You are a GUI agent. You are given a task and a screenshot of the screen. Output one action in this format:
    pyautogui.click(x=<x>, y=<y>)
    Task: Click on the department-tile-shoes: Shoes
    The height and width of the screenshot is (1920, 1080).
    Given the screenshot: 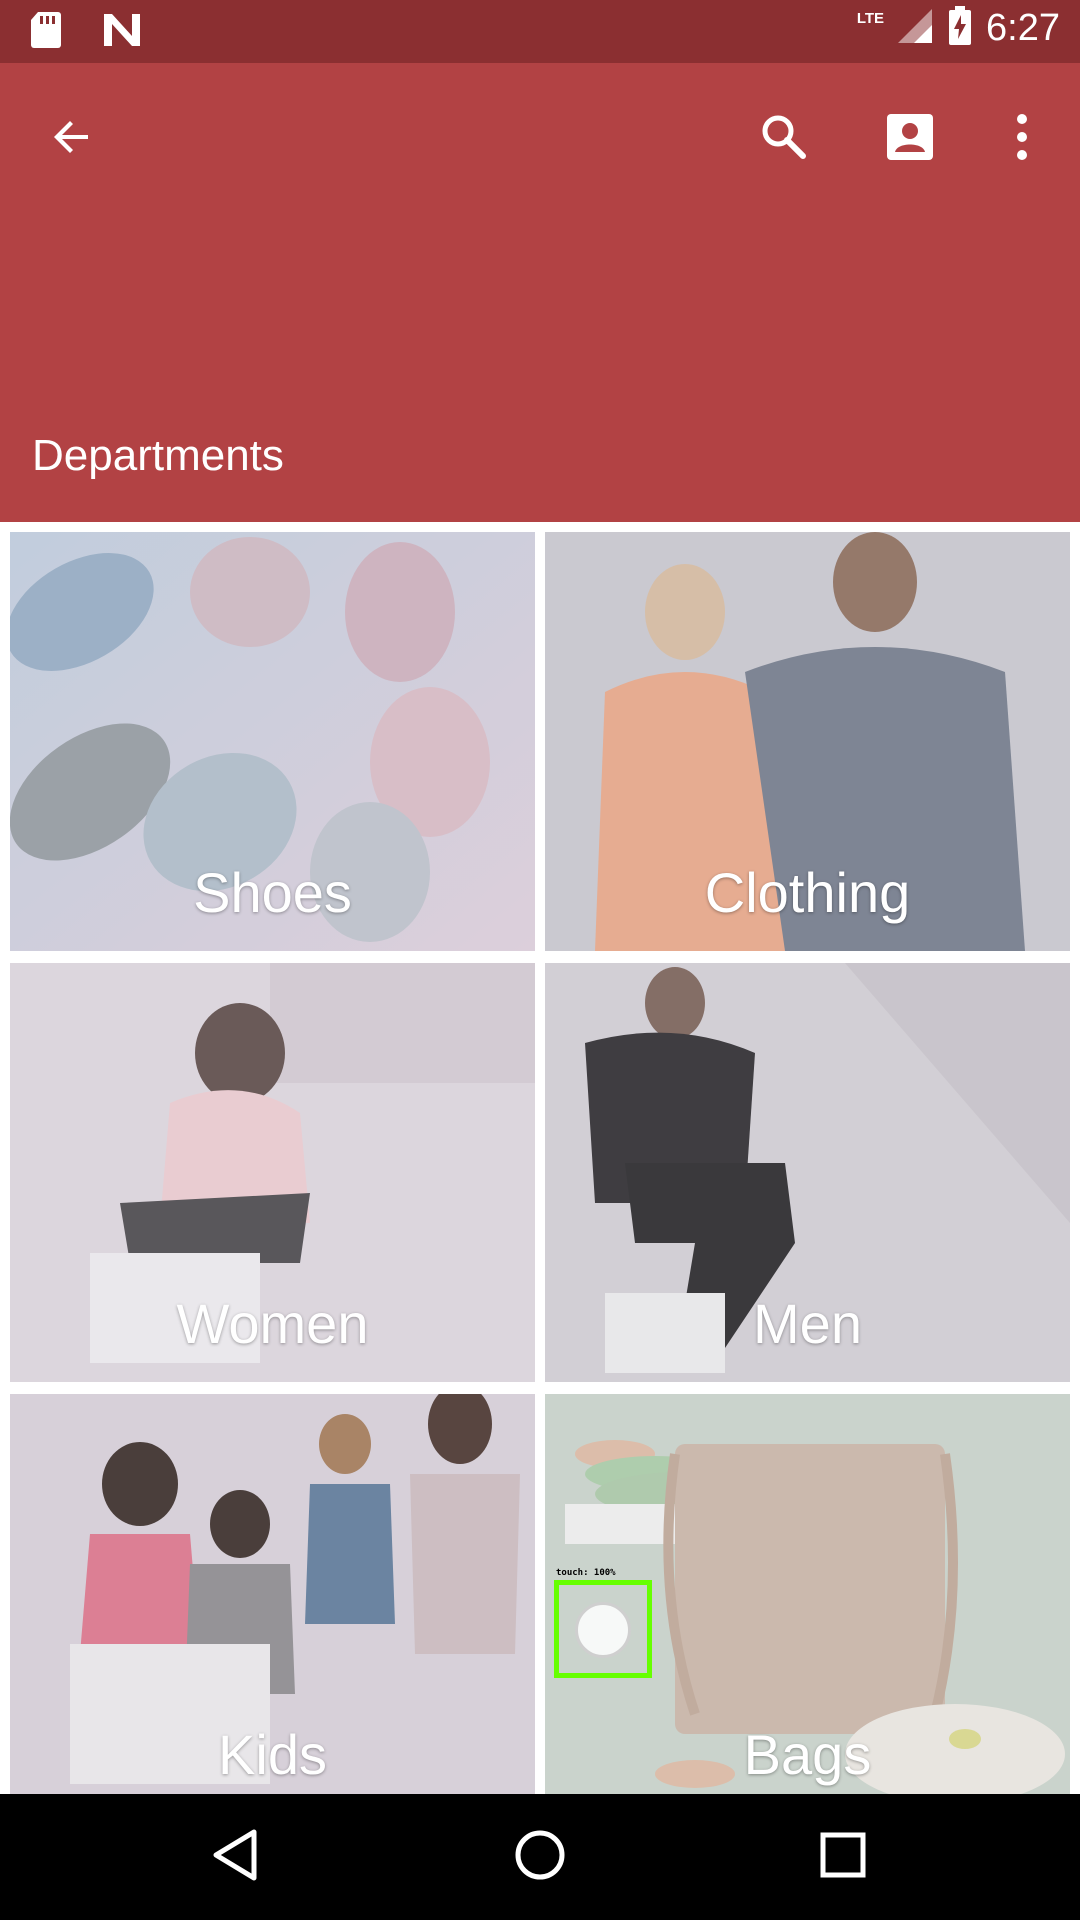 What is the action you would take?
    pyautogui.click(x=272, y=741)
    